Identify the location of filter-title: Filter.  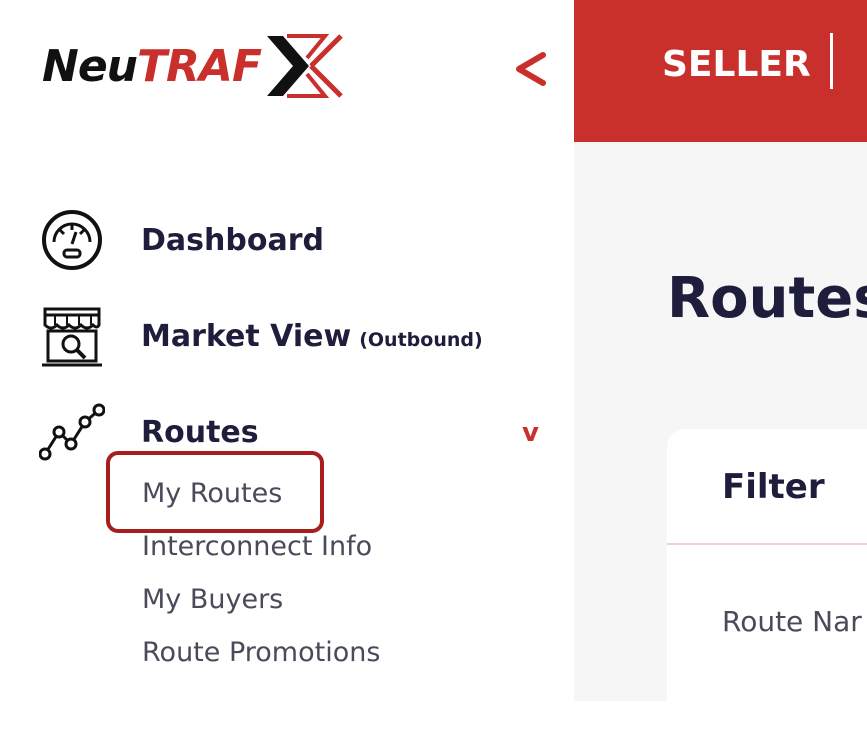
(773, 487).